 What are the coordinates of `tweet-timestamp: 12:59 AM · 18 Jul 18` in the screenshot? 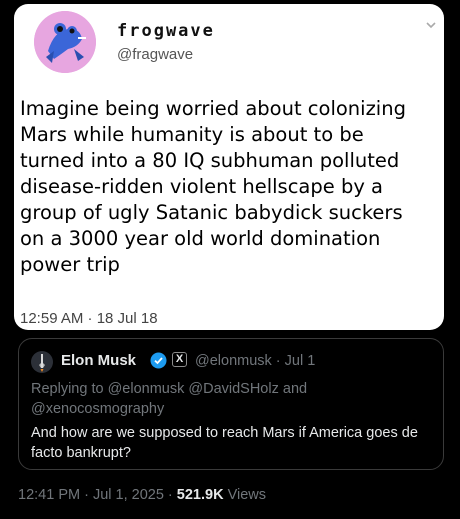 It's located at (89, 318).